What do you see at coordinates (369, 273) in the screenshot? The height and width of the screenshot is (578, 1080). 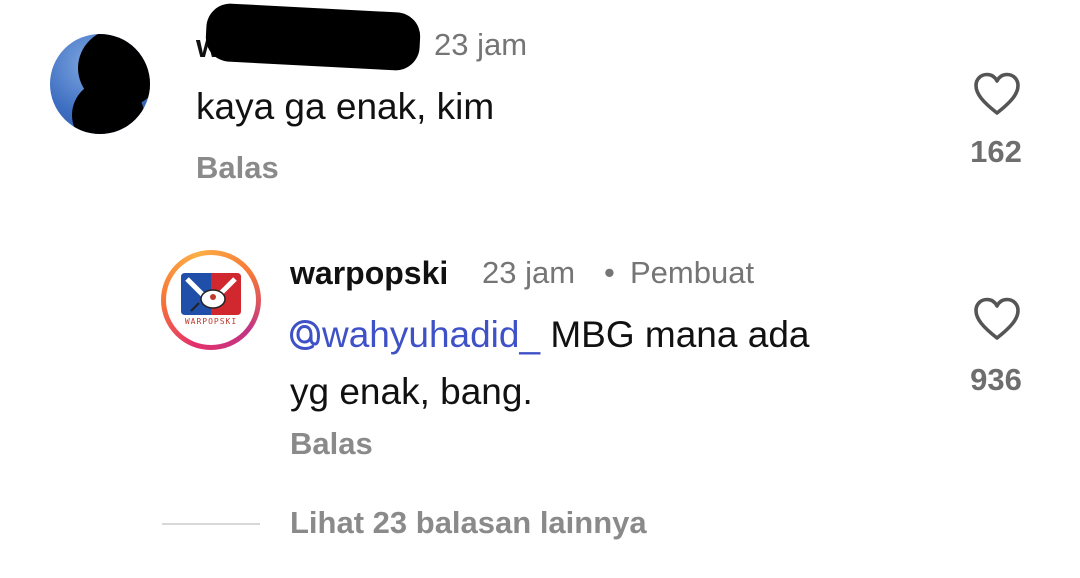 I see `creator-username: warpopski` at bounding box center [369, 273].